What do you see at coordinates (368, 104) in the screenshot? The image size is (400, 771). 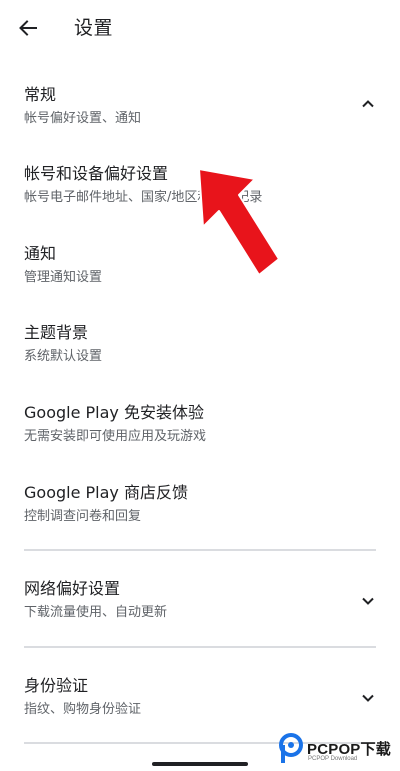 I see `chevron-up-icon` at bounding box center [368, 104].